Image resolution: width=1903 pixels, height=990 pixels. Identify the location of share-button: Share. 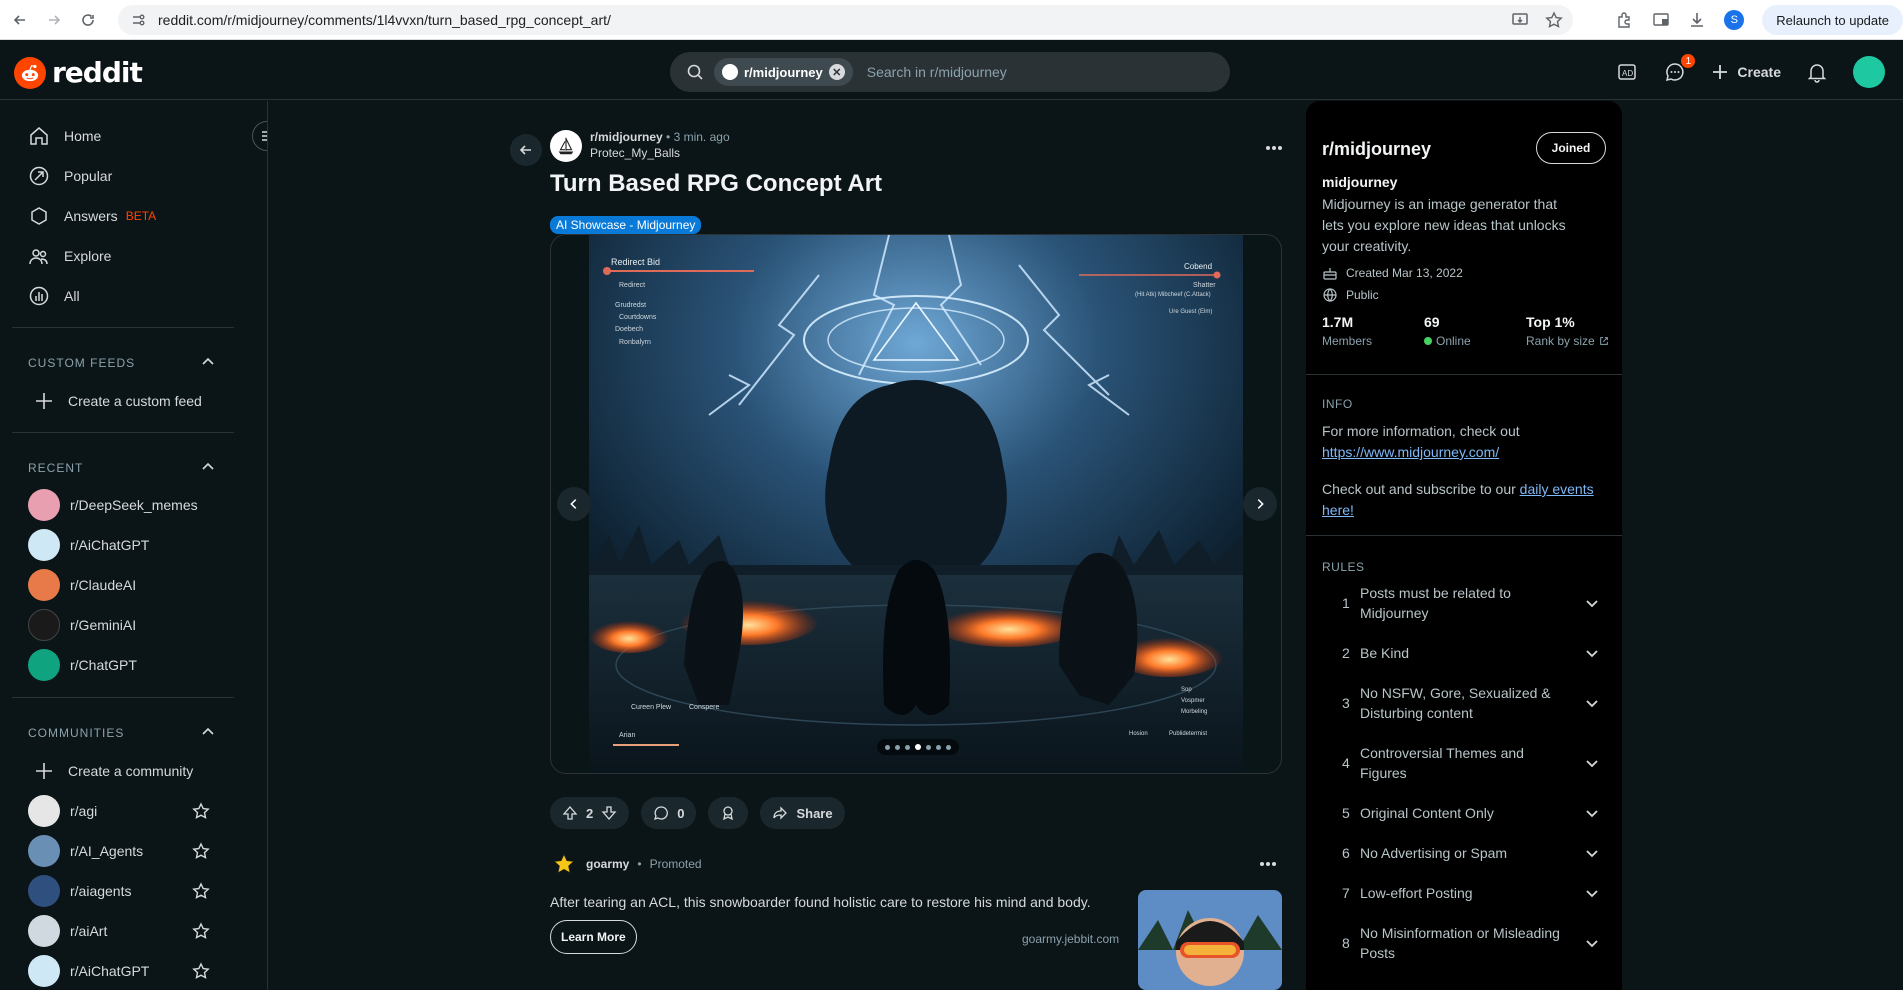
(802, 813).